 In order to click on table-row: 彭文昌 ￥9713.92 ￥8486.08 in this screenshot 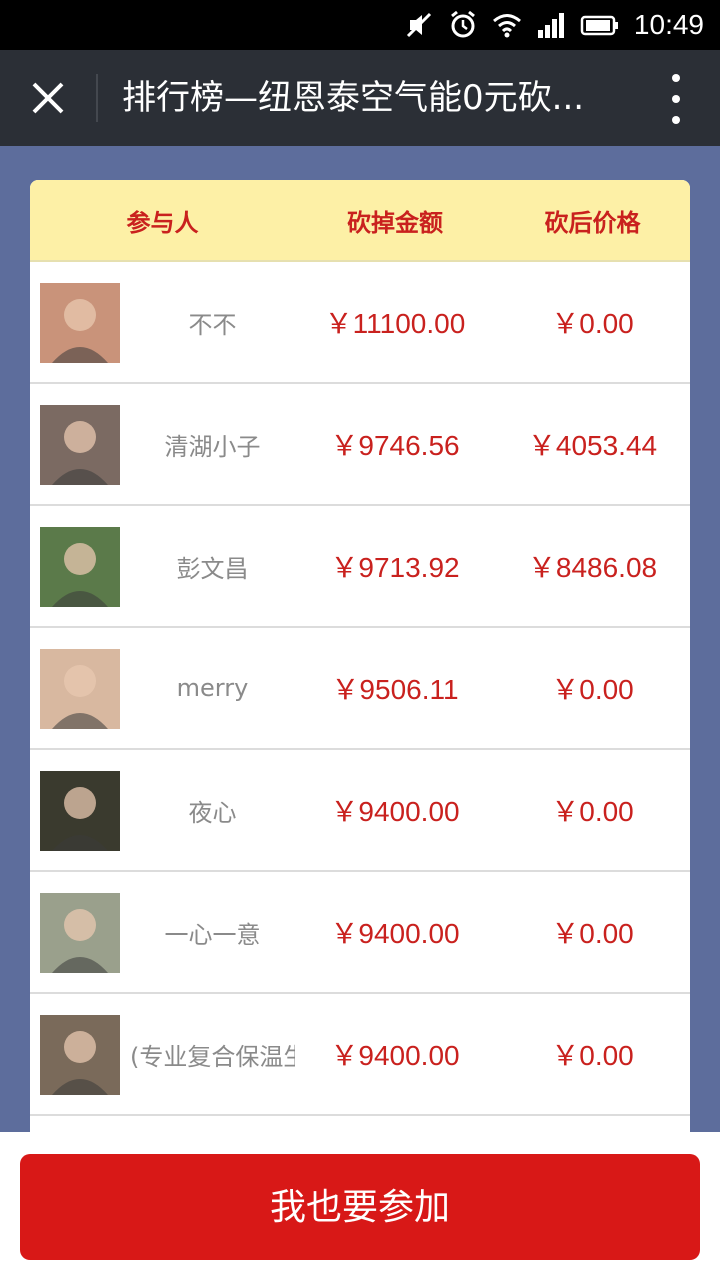, I will do `click(360, 567)`.